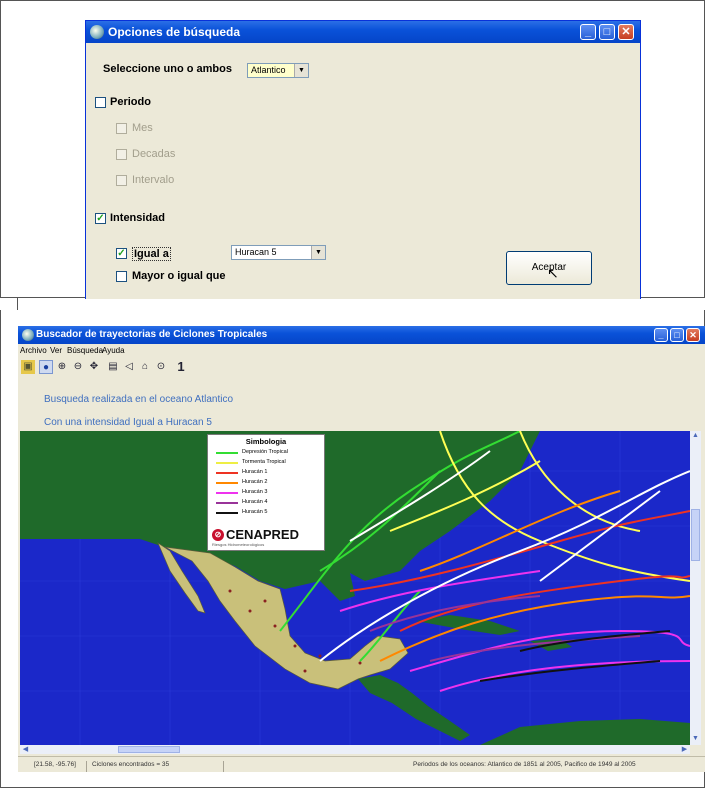 The image size is (705, 788). I want to click on dialog-titlebar: Opciones de búsqueda _ □ ✕, so click(363, 32).